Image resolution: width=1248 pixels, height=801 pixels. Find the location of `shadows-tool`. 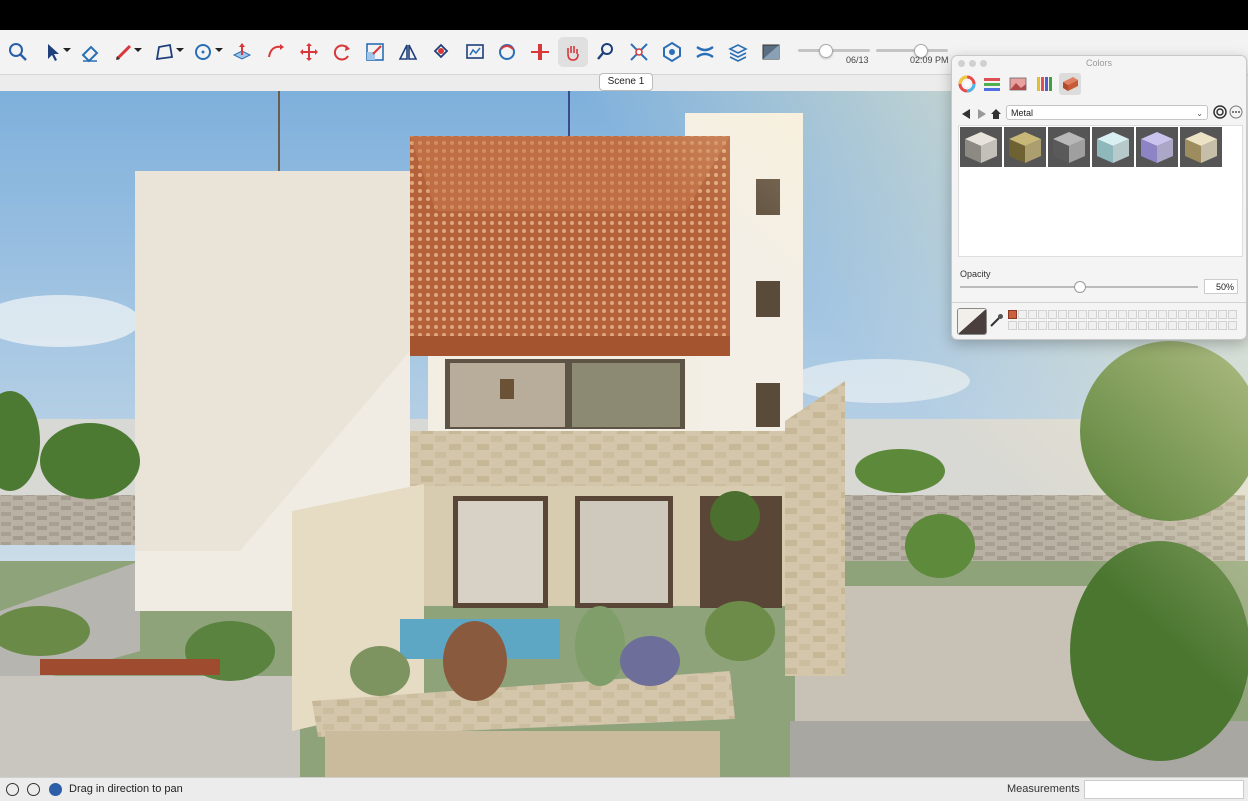

shadows-tool is located at coordinates (705, 52).